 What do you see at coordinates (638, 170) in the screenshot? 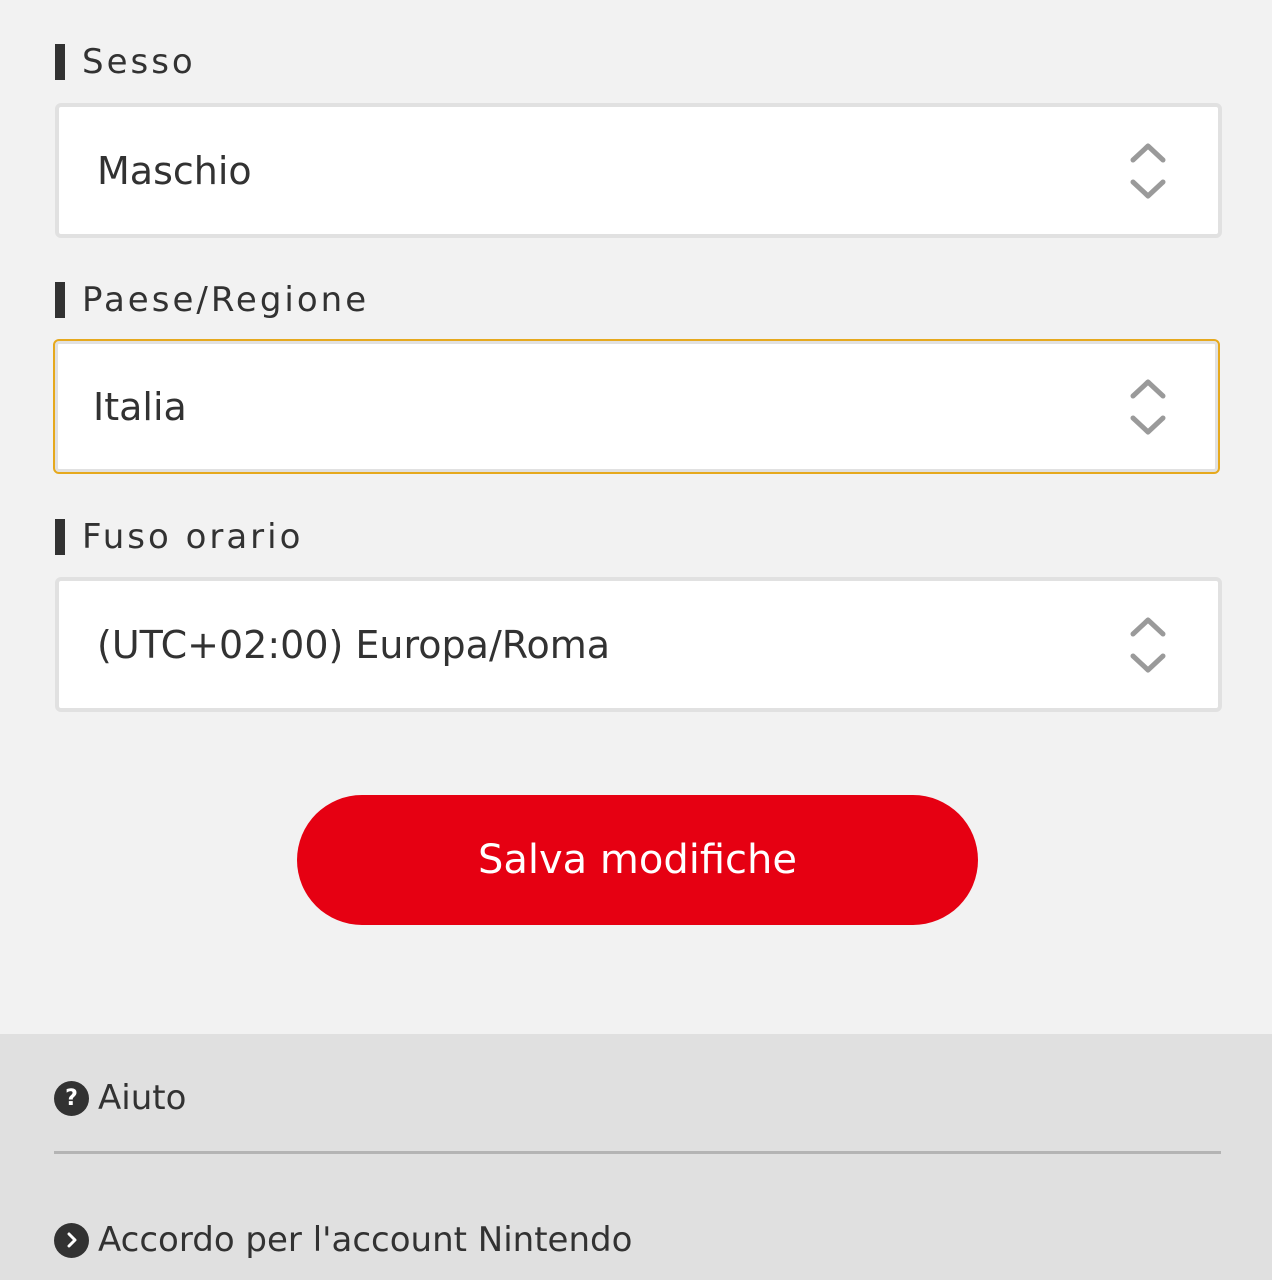
I see `gender-select: Maschio` at bounding box center [638, 170].